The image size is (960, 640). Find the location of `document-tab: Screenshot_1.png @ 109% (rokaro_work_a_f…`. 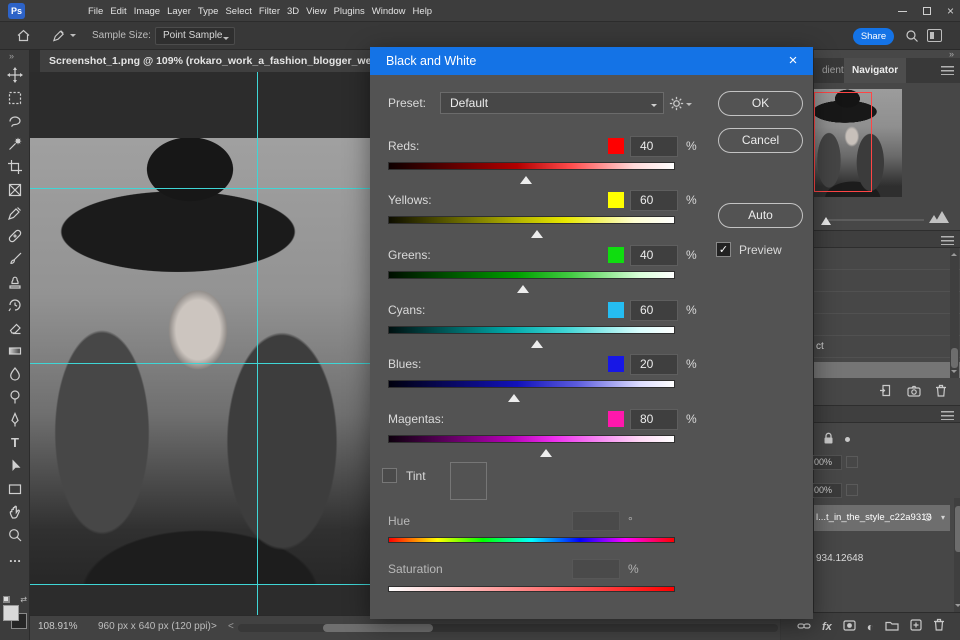

document-tab: Screenshot_1.png @ 109% (rokaro_work_a_f… is located at coordinates (212, 61).